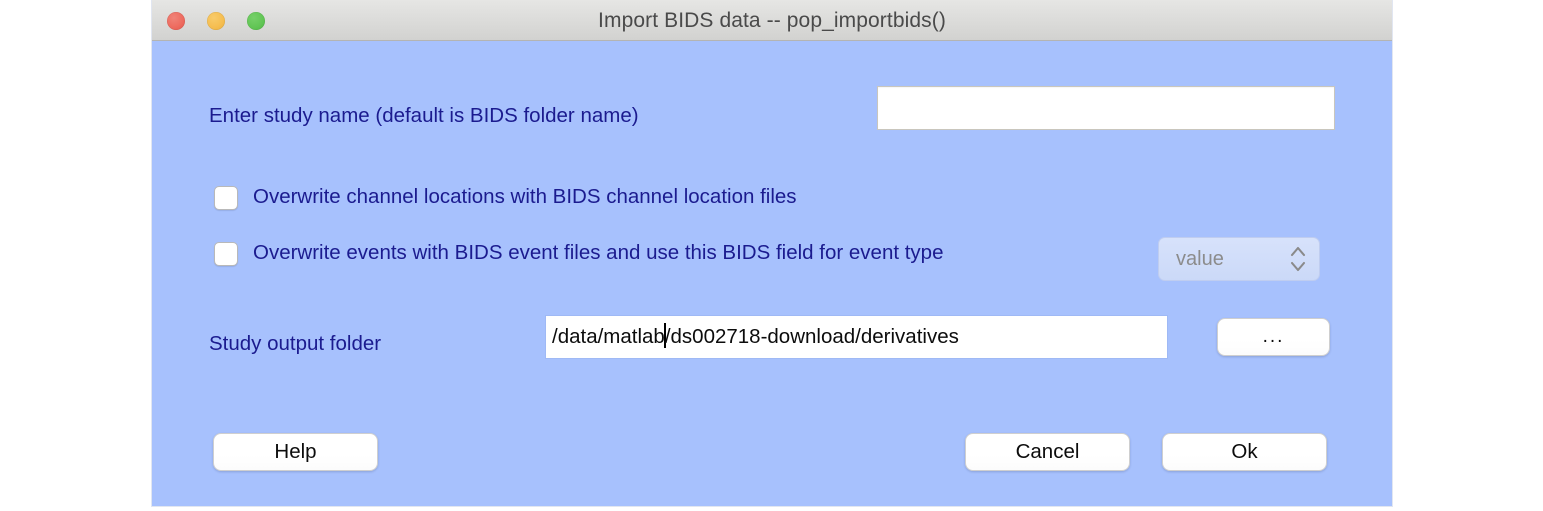  I want to click on window-title: Import BIDS data -- pop_importbids(), so click(772, 20).